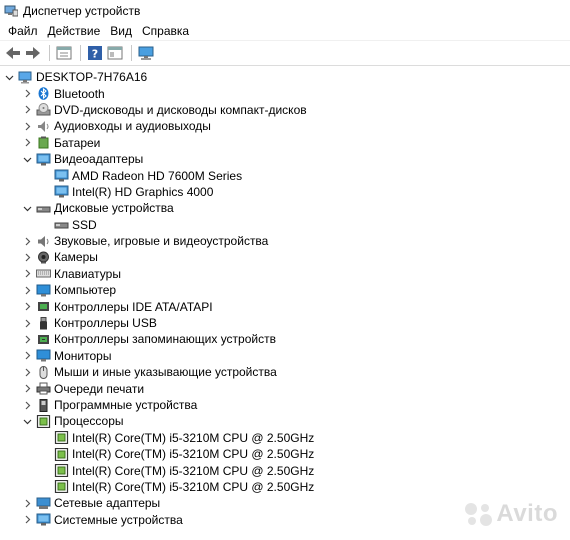 This screenshot has width=570, height=540. What do you see at coordinates (122, 31) in the screenshot?
I see `menu-view: Вид` at bounding box center [122, 31].